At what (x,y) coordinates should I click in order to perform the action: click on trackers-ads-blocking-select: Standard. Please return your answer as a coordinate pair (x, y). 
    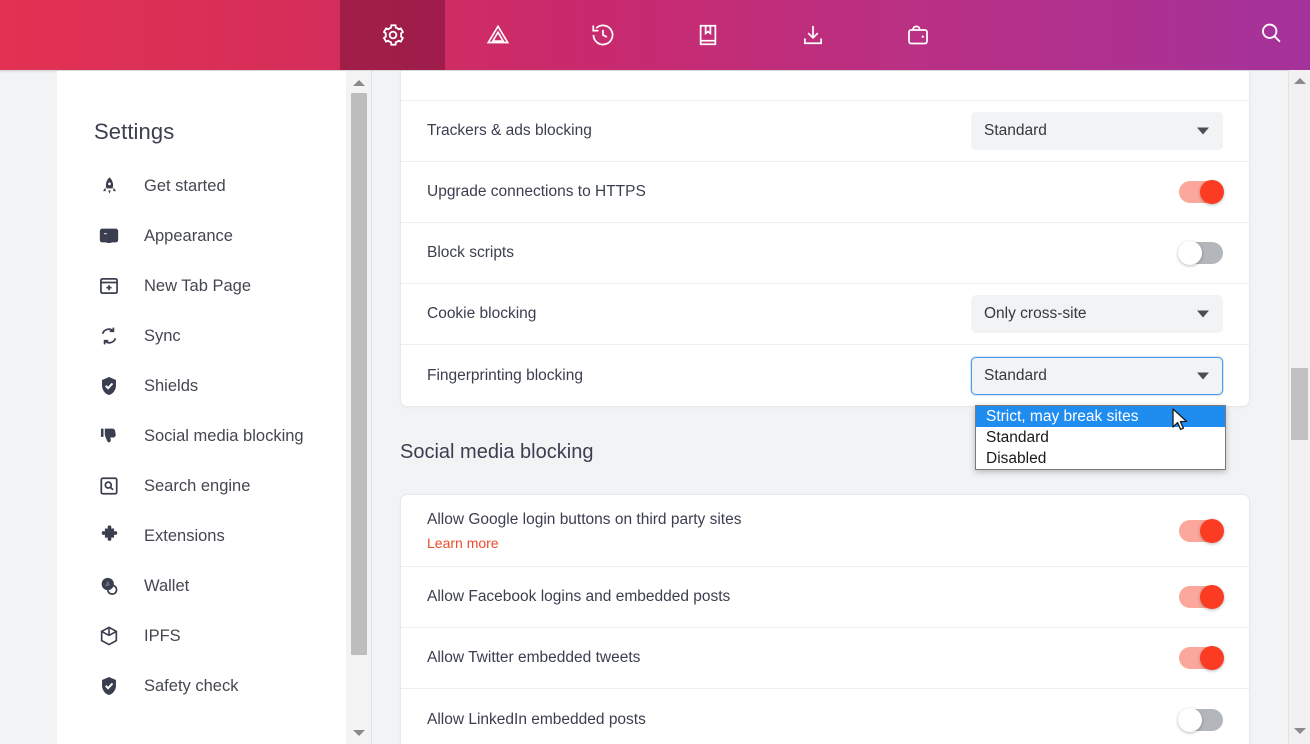
    Looking at the image, I should click on (1097, 131).